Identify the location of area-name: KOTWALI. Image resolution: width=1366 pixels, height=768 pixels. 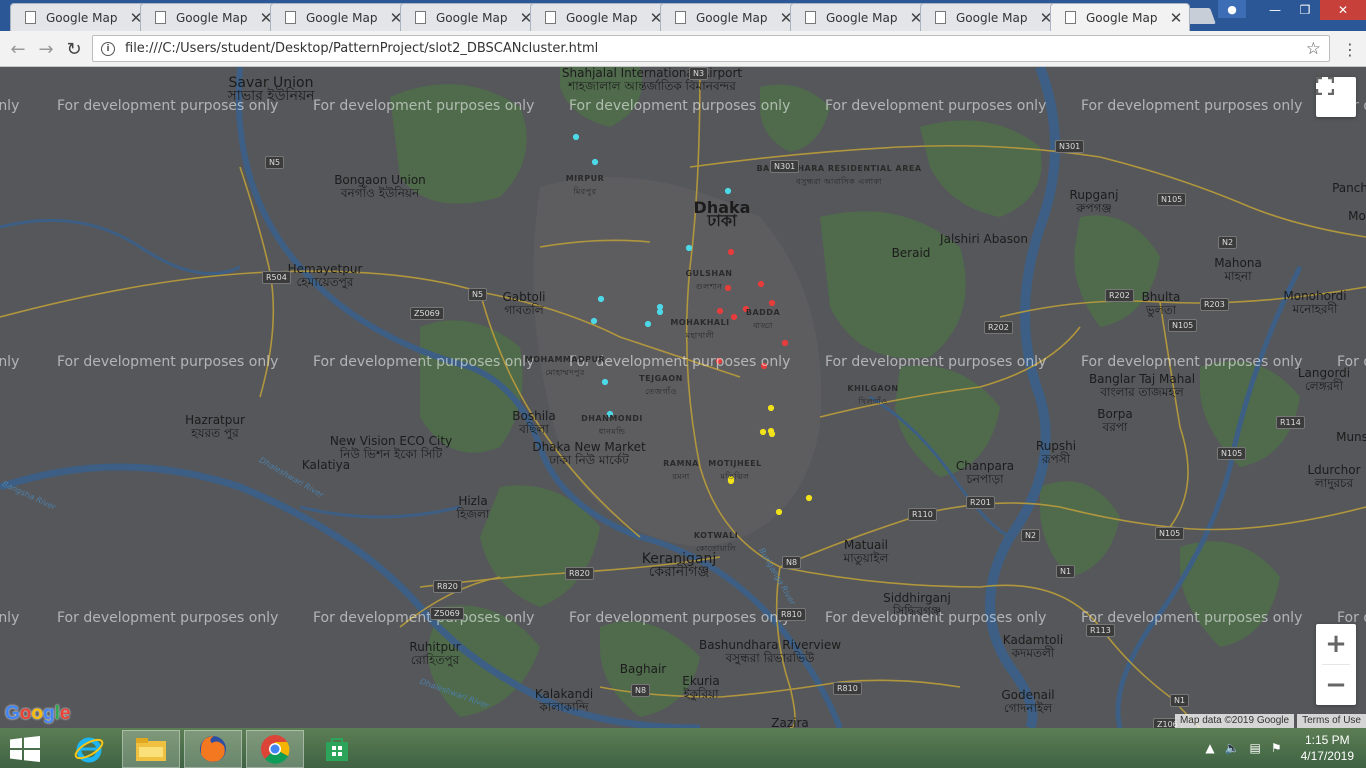
(716, 535).